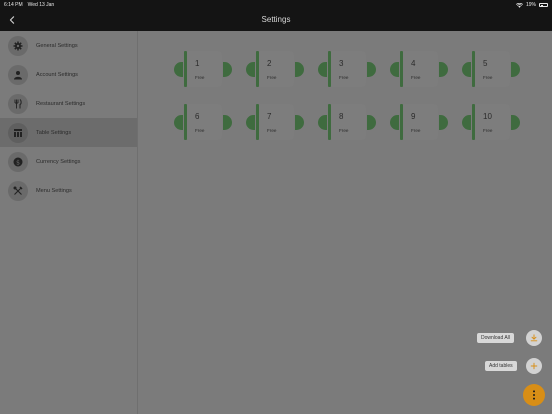 Image resolution: width=552 pixels, height=414 pixels. I want to click on table-card-5: 5 Free, so click(491, 69).